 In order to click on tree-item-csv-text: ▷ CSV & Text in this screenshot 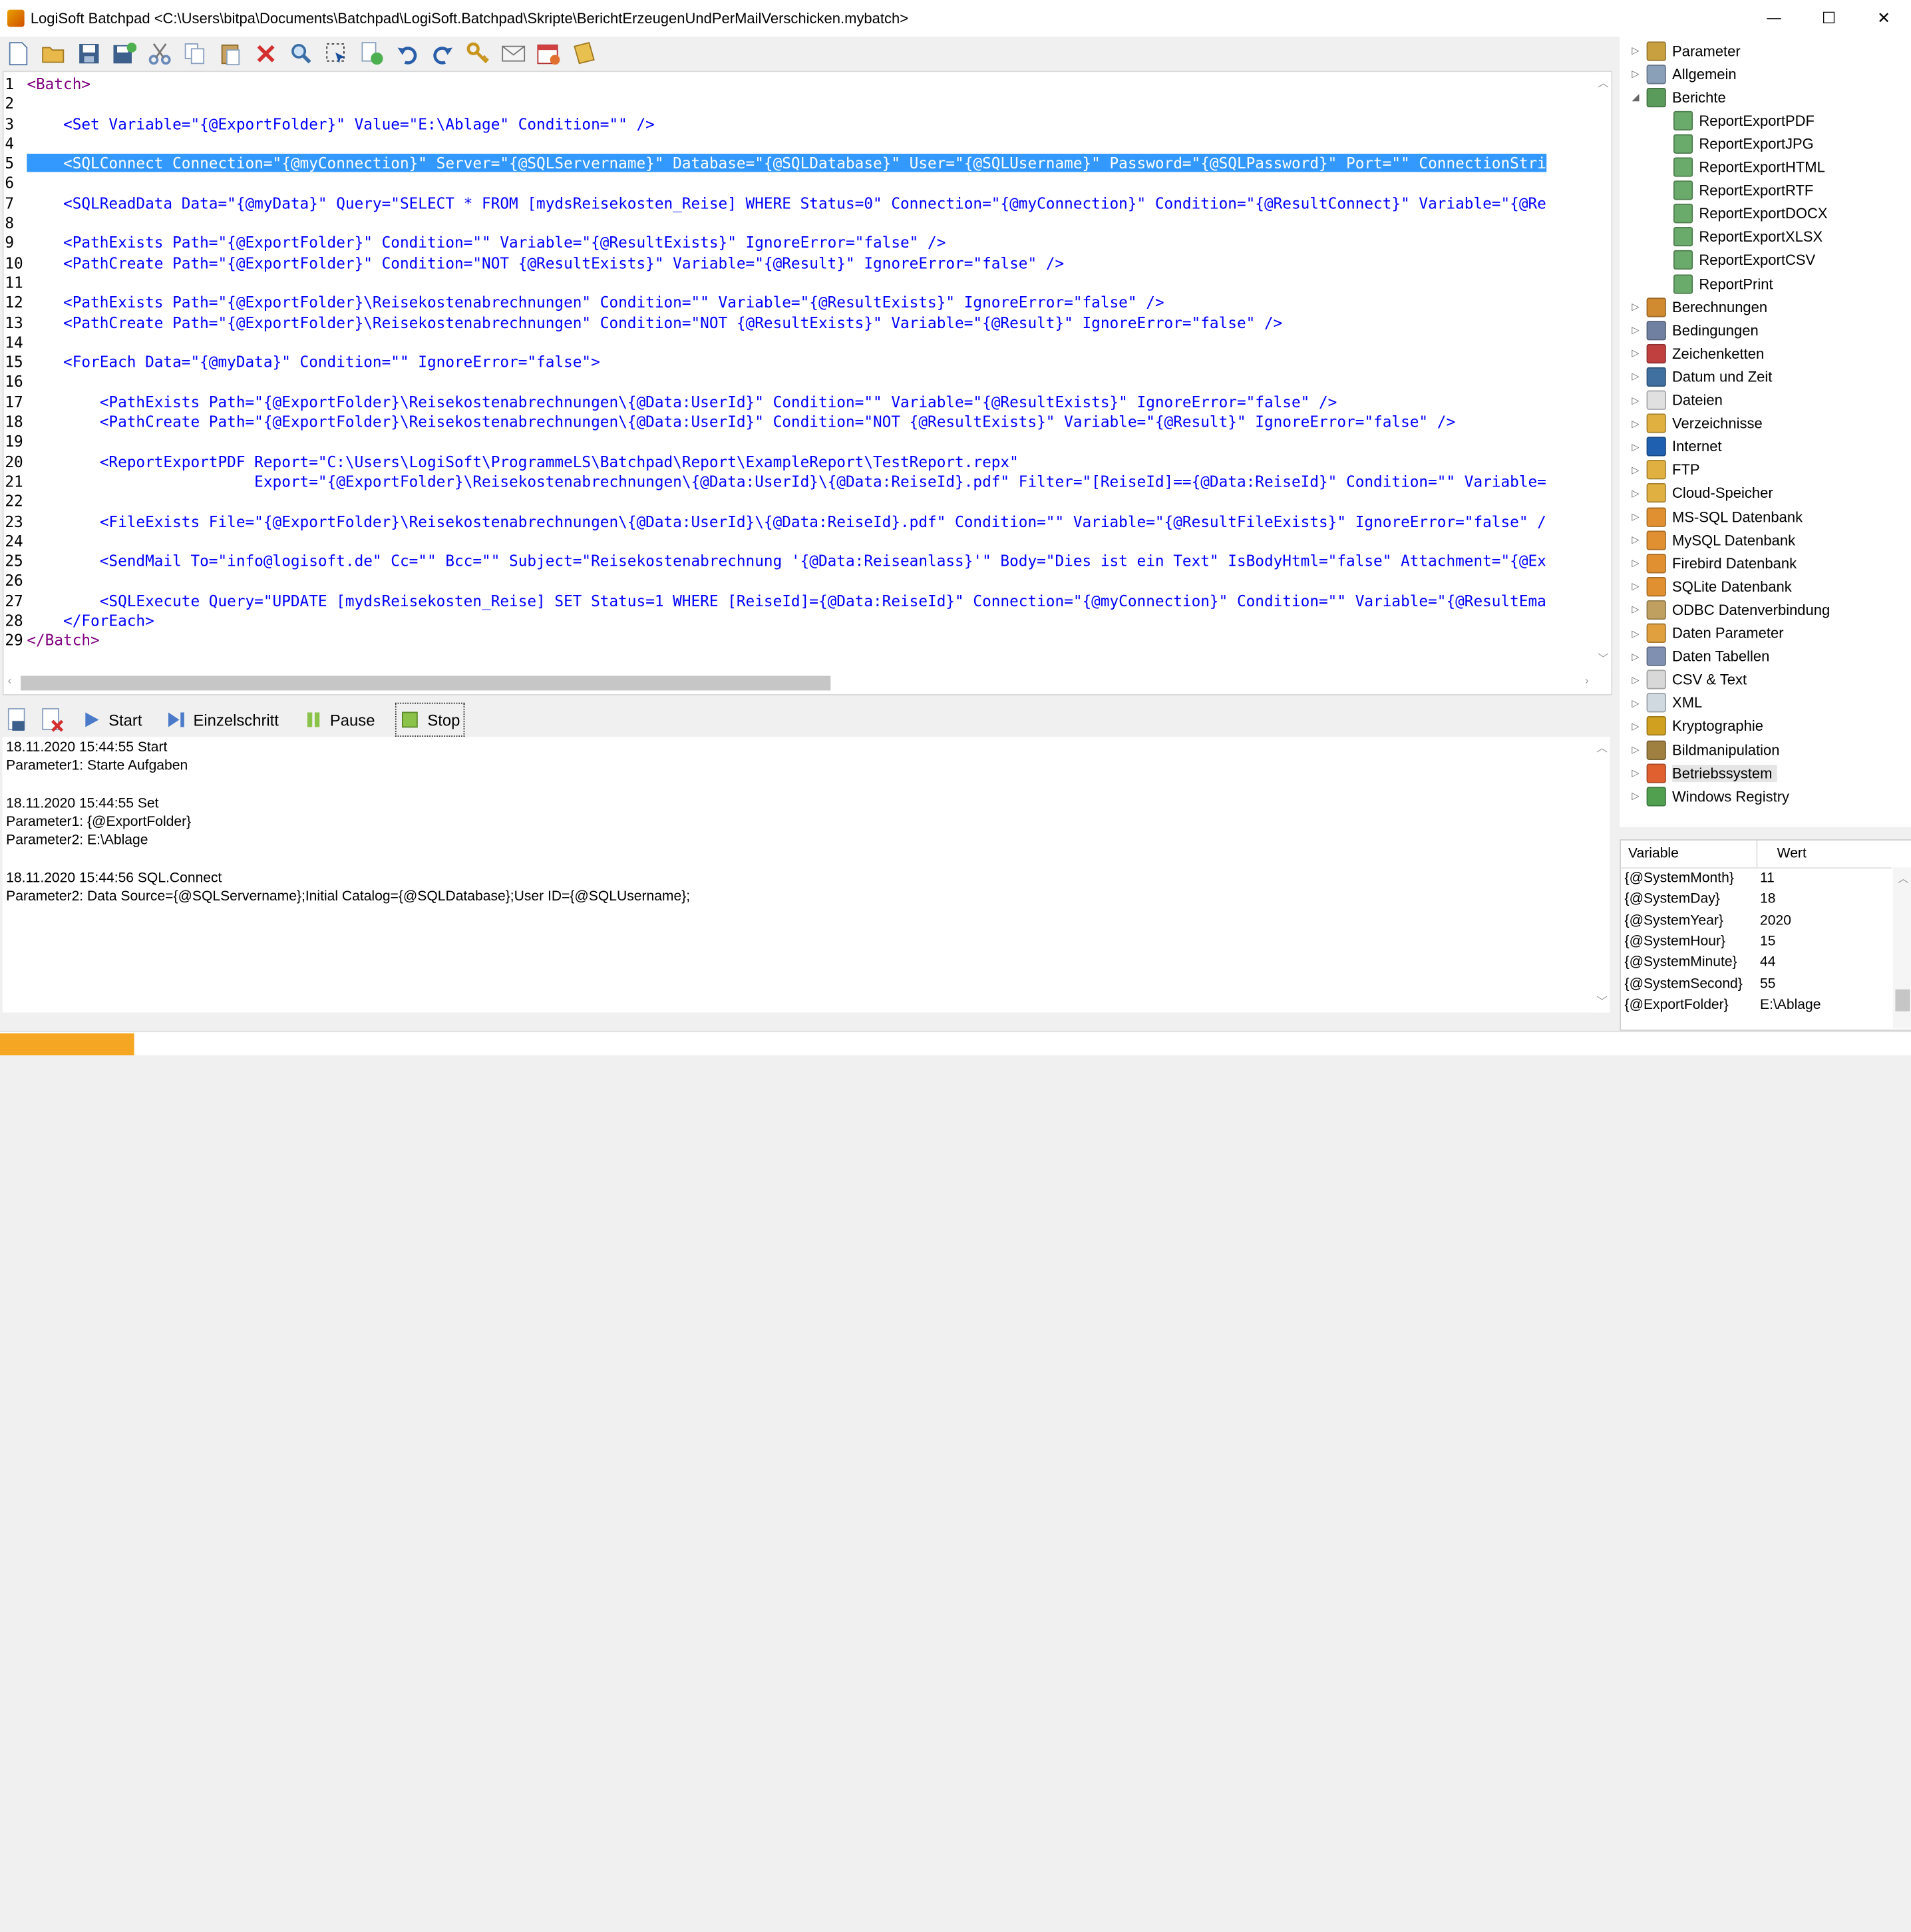, I will do `click(1688, 679)`.